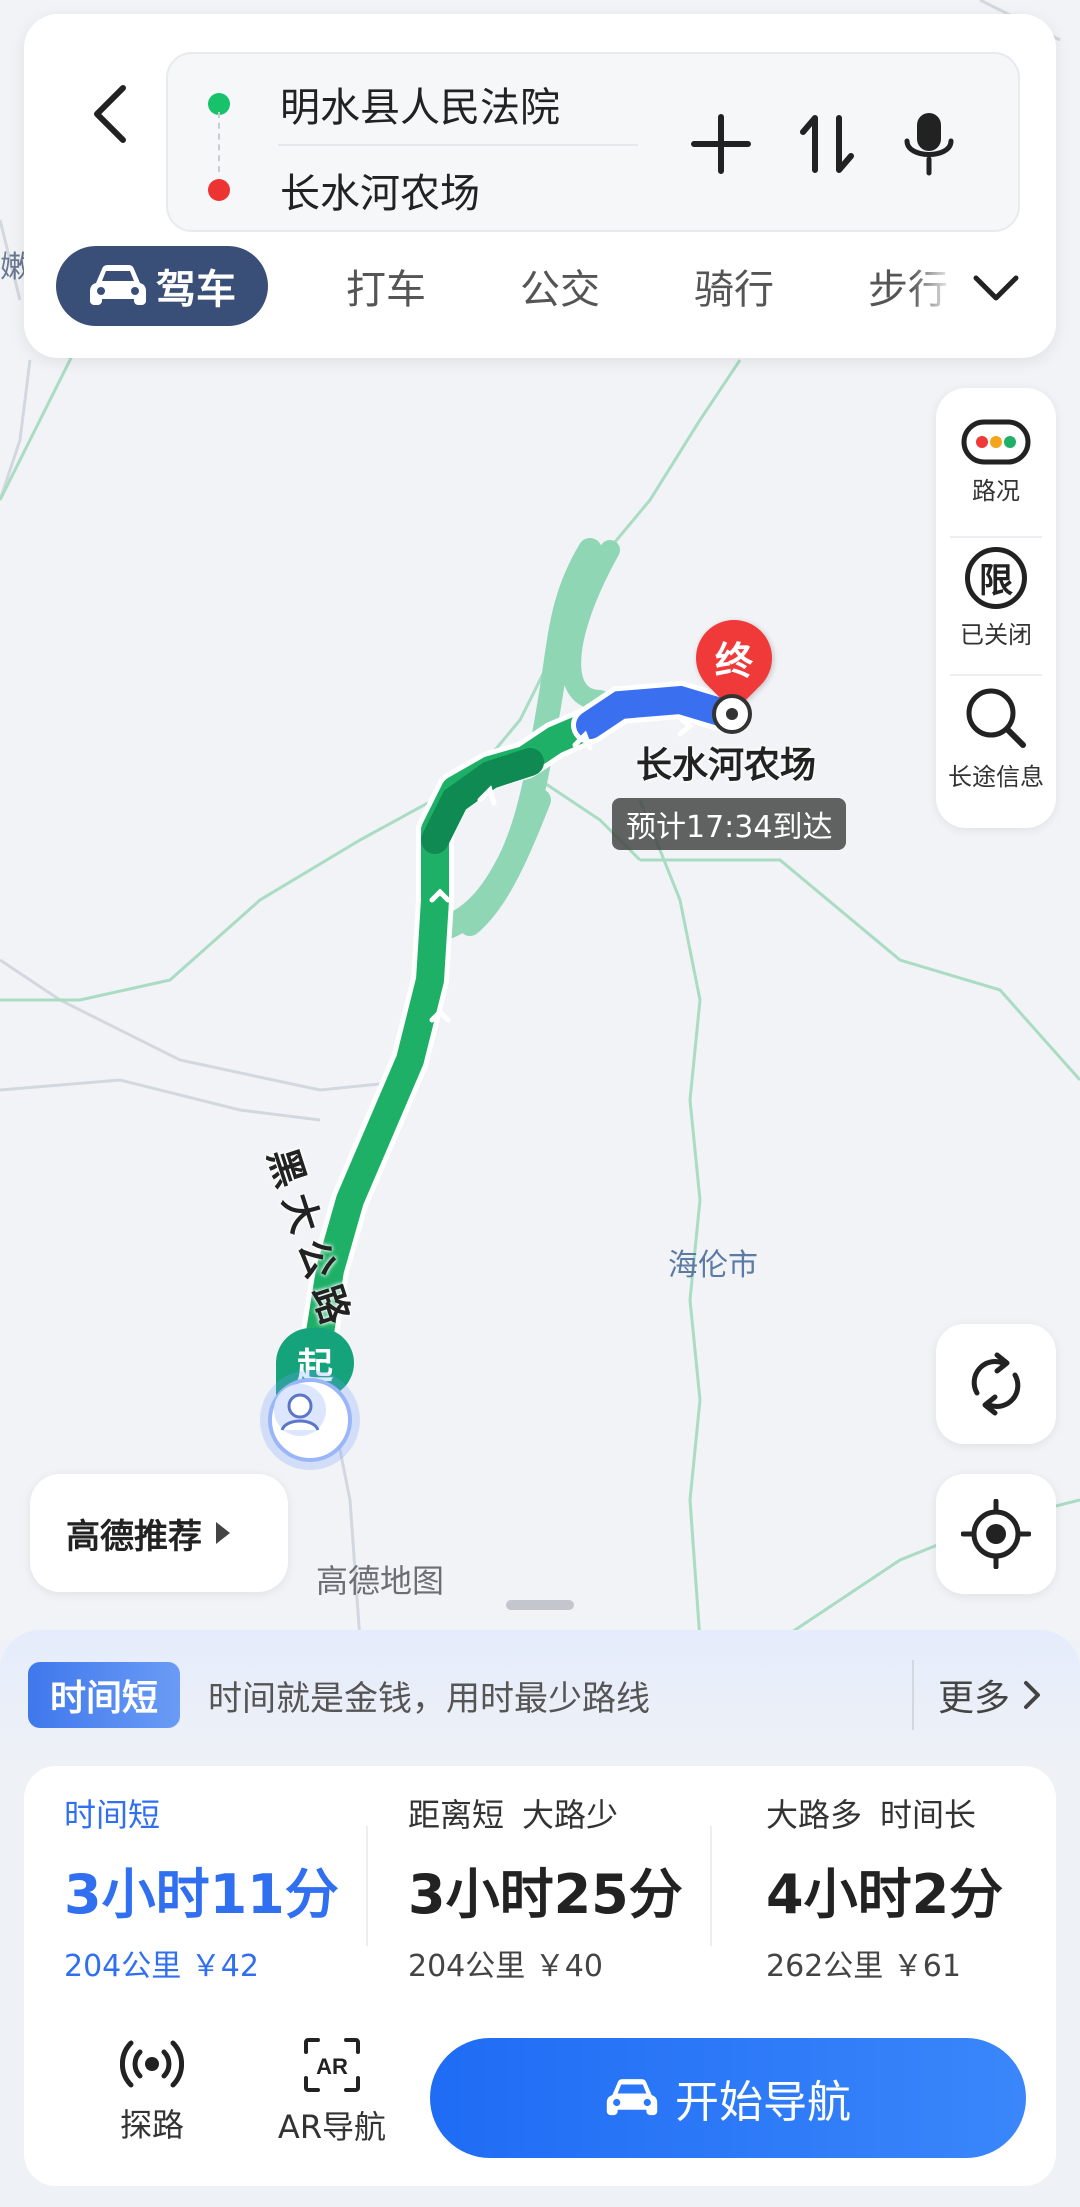  What do you see at coordinates (996, 577) in the screenshot?
I see `restriction-icon: 限` at bounding box center [996, 577].